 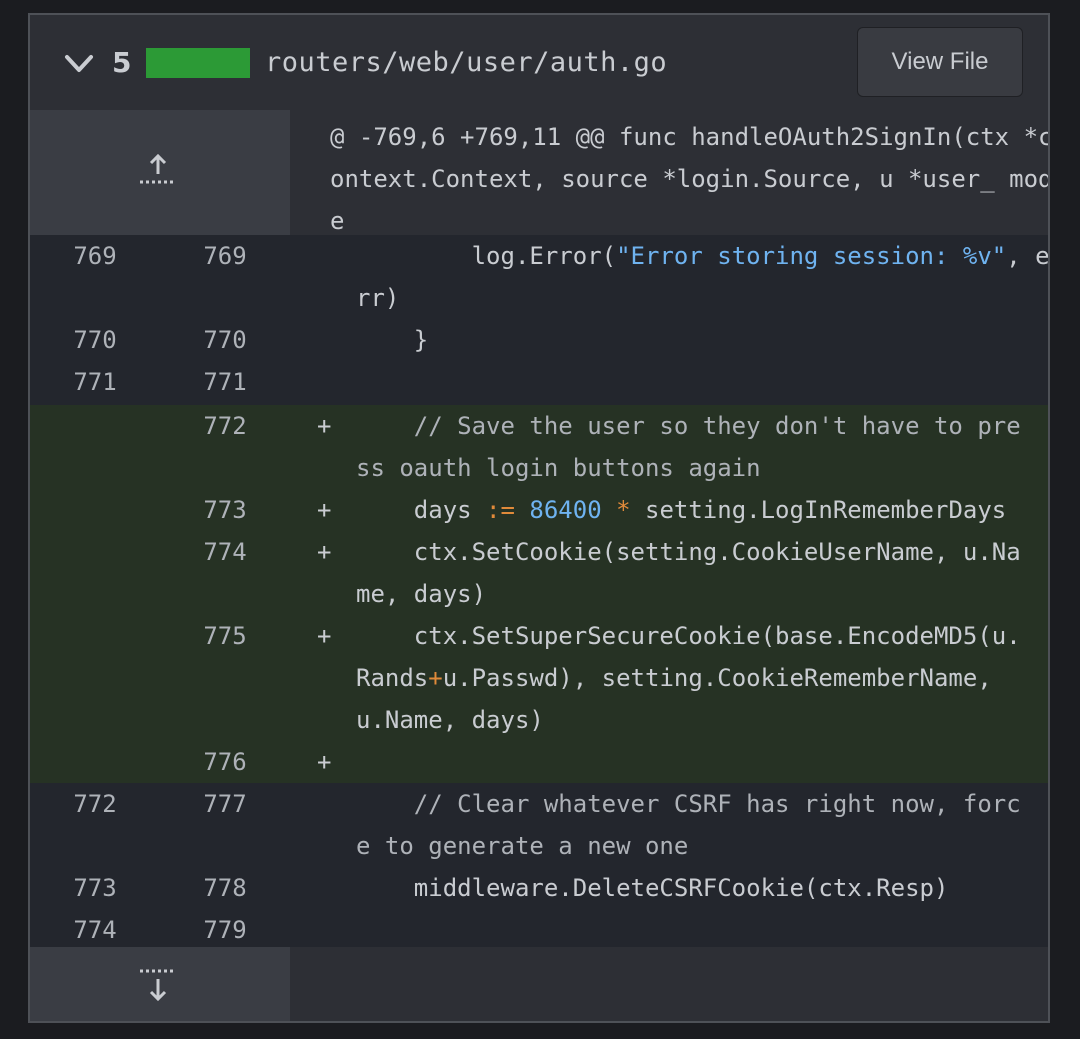 I want to click on new-line-number: 778, so click(x=225, y=888).